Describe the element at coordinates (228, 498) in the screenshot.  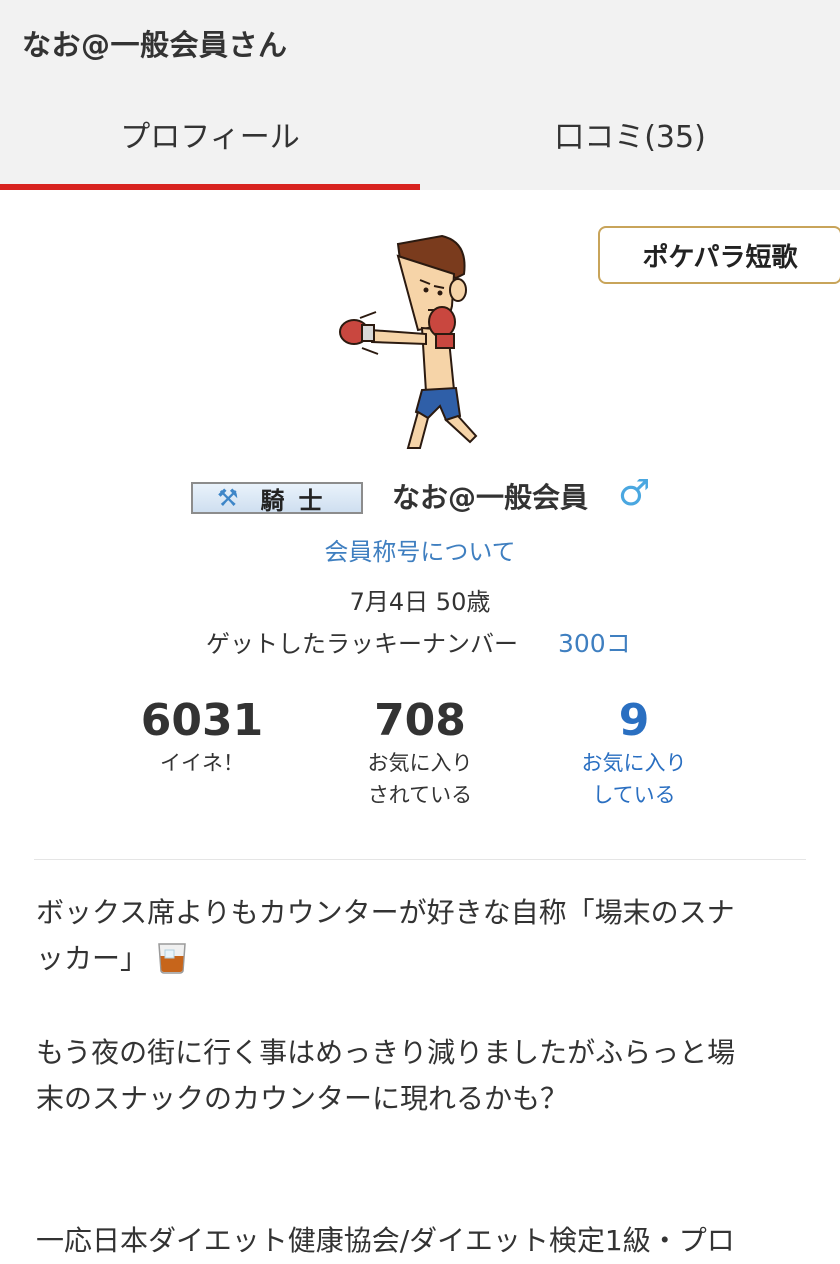
I see `crossed-axes-icon: ⚒` at that location.